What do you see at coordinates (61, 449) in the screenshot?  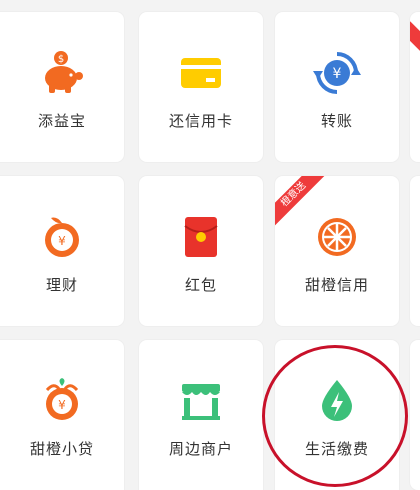 I see `tile-label: 甜橙小贷` at bounding box center [61, 449].